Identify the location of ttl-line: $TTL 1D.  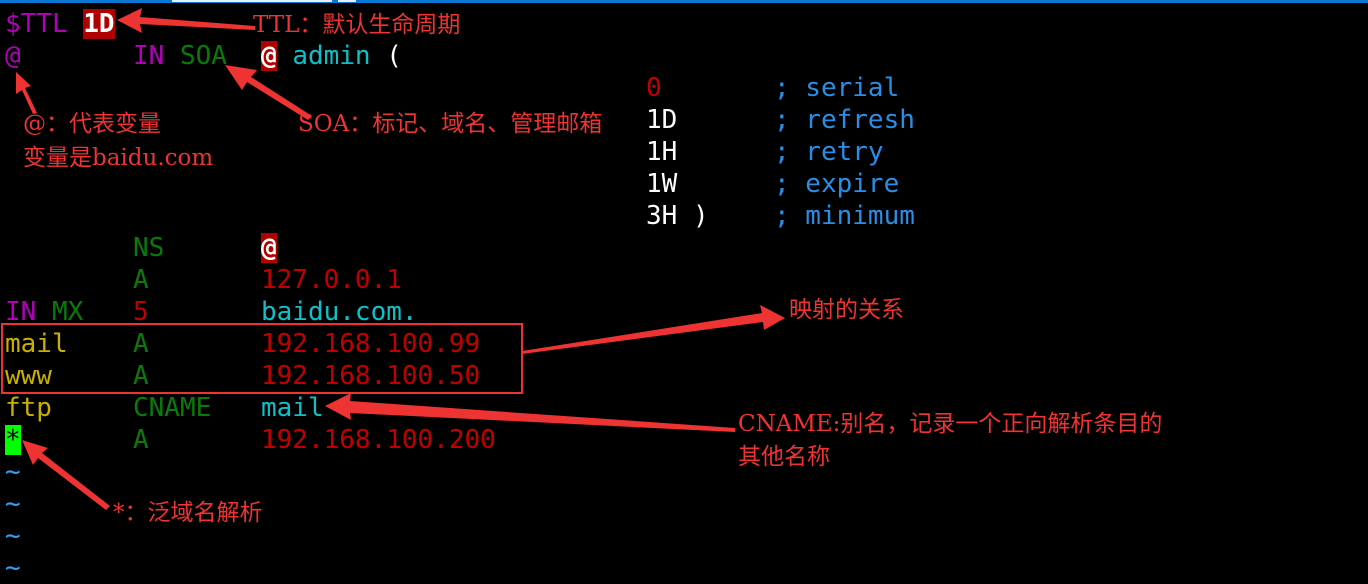
(60, 24).